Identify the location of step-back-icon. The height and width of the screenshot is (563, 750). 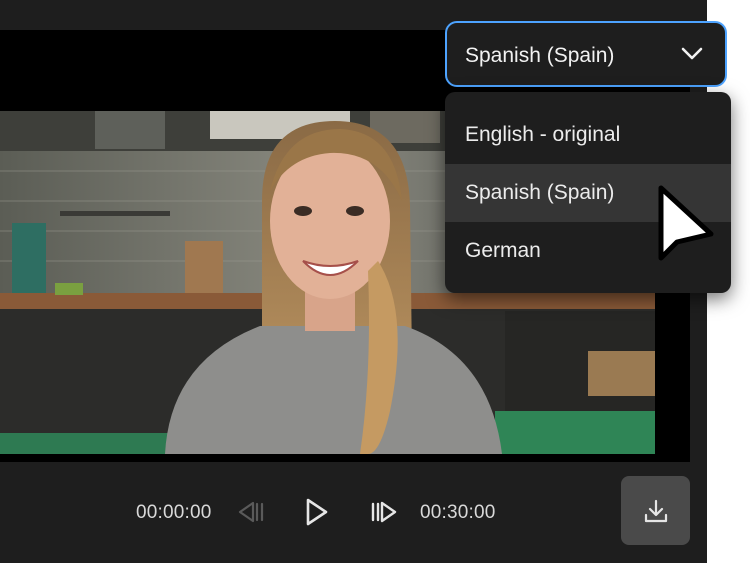
(251, 512).